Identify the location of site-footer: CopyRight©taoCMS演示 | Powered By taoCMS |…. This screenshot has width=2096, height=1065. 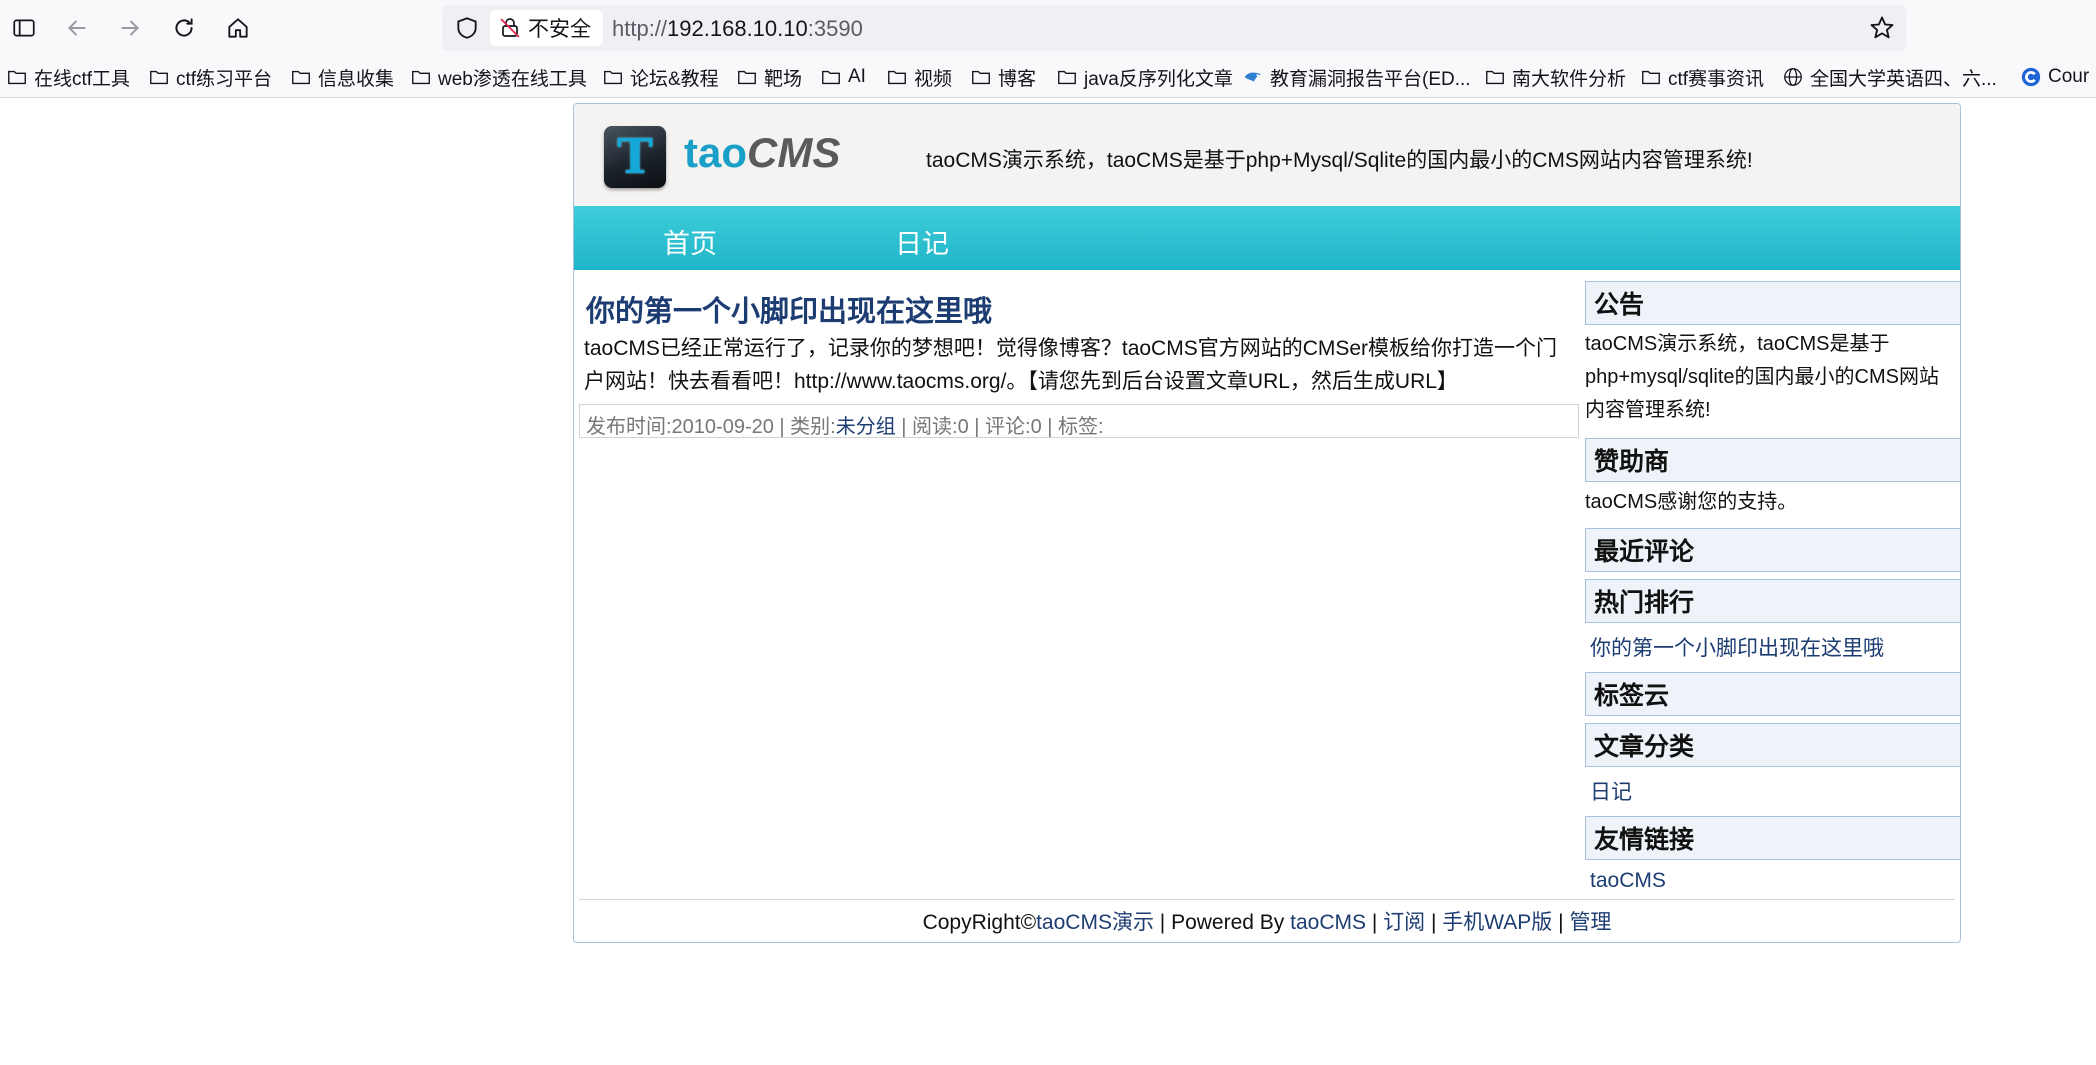
(1267, 922).